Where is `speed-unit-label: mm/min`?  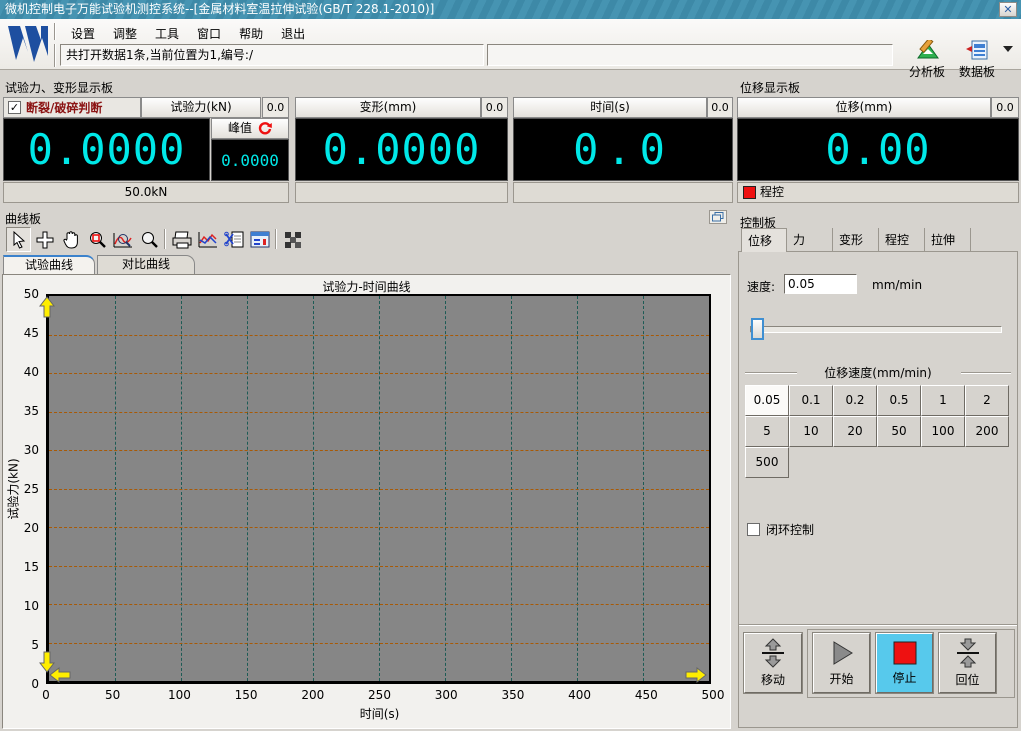
speed-unit-label: mm/min is located at coordinates (897, 285).